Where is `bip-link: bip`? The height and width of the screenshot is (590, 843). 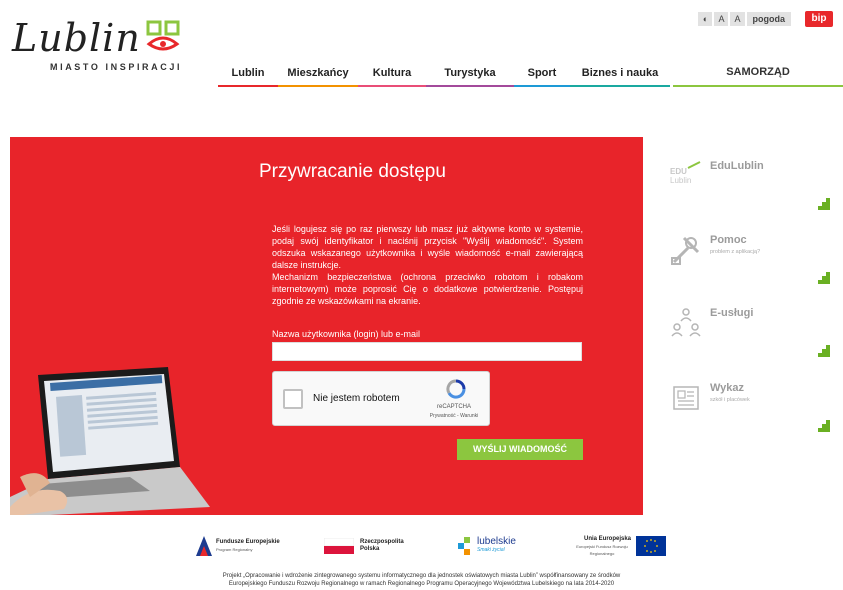
bip-link: bip is located at coordinates (819, 19).